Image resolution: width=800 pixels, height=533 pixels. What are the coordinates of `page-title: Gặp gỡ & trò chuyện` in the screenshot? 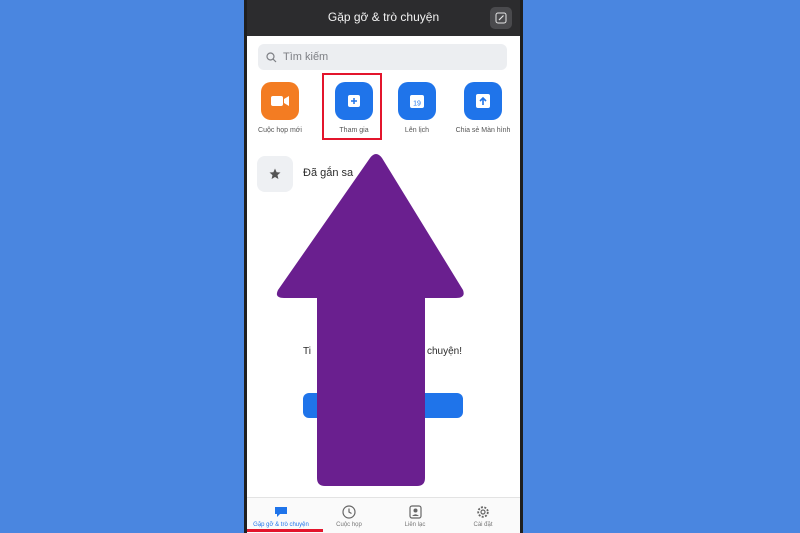 It's located at (383, 17).